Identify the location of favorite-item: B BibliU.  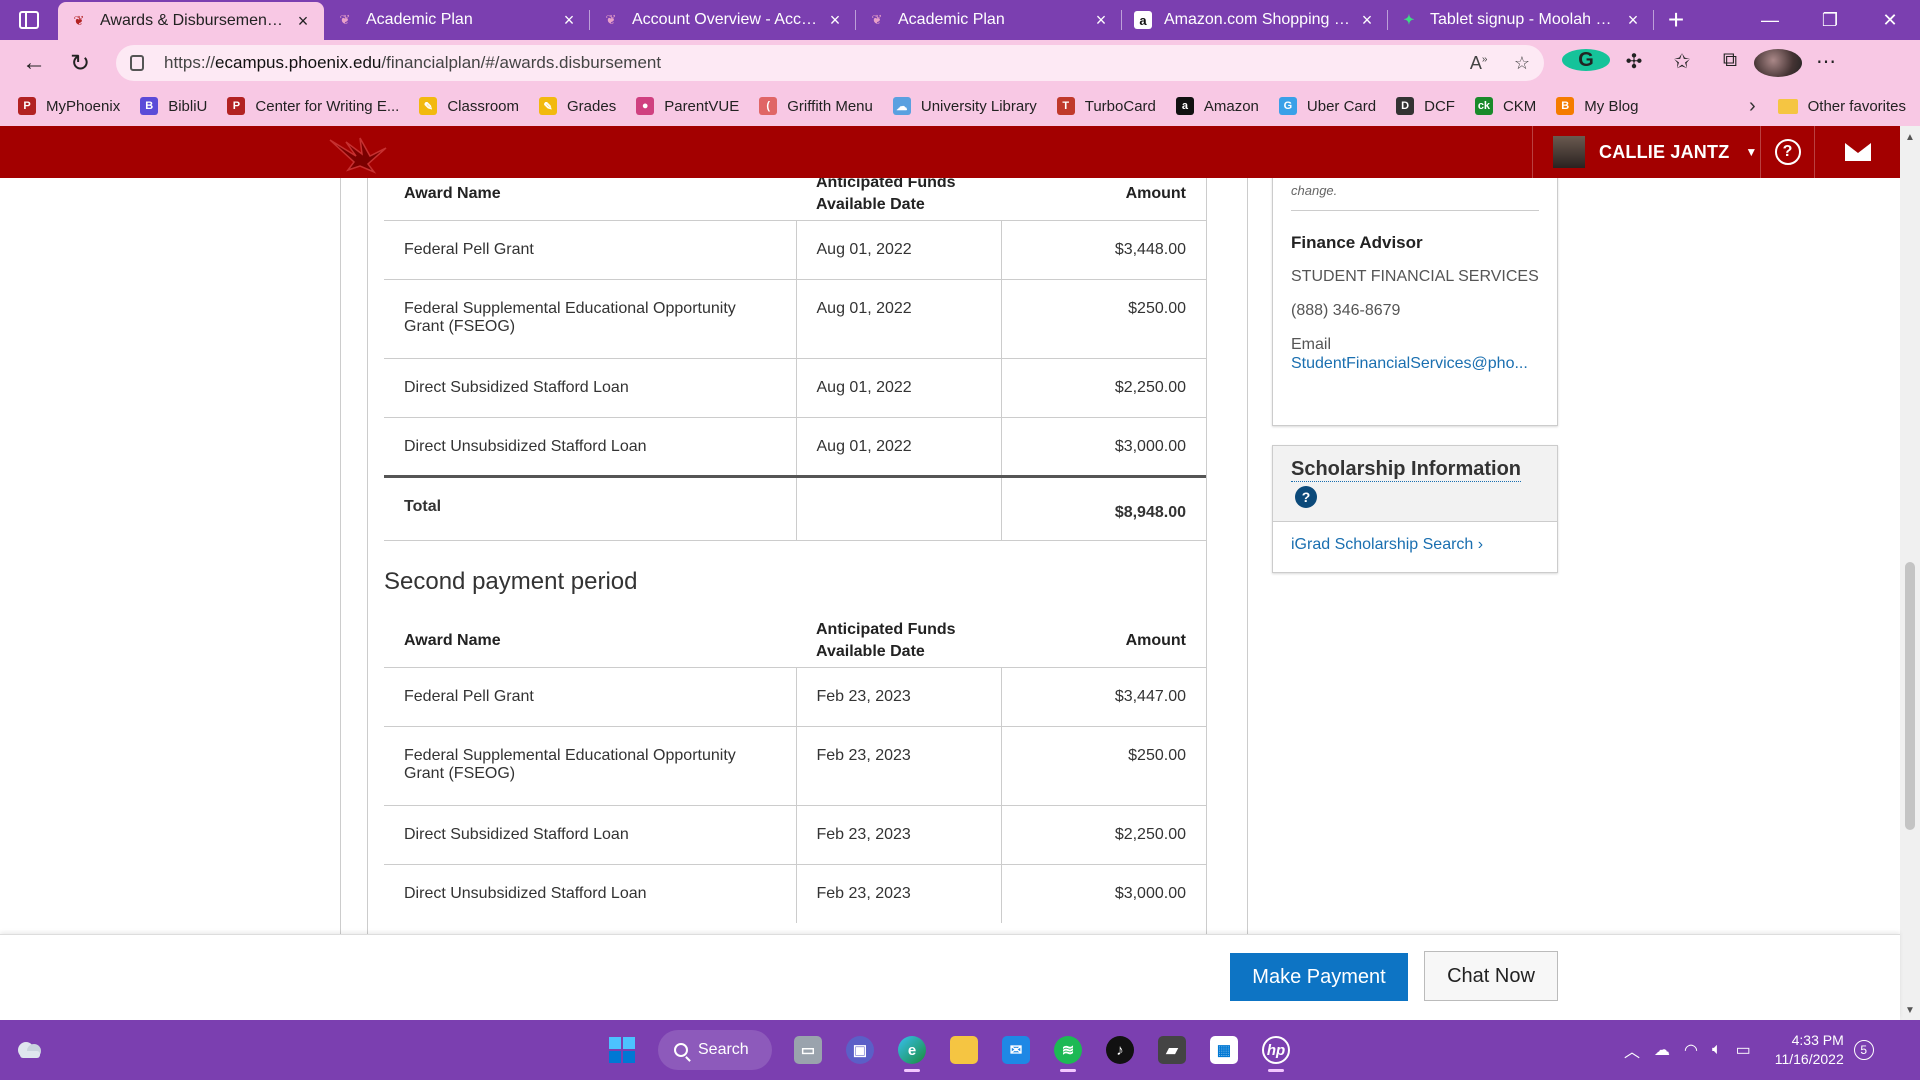
(173, 106).